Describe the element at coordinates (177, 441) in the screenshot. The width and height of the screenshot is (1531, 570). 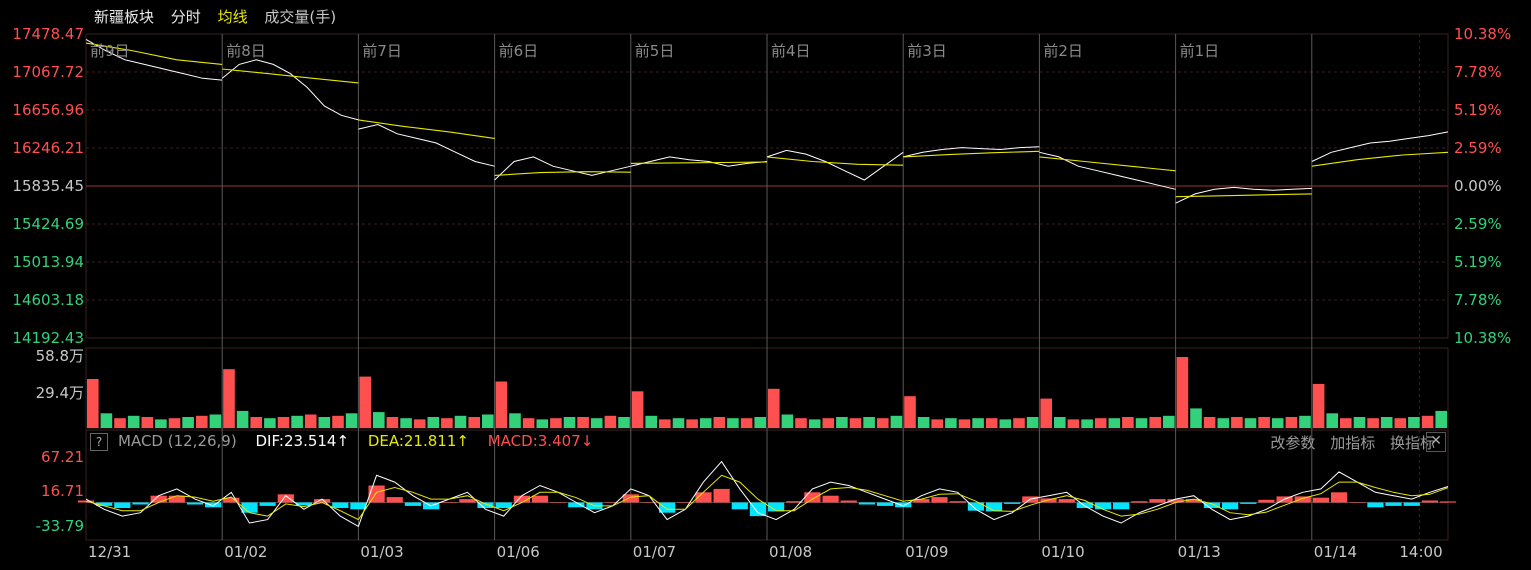
I see `macd-name: MACD (12,26,9)` at that location.